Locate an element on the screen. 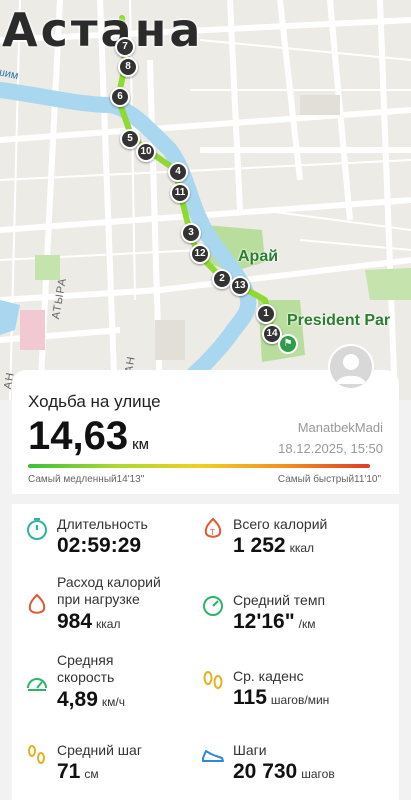  user-silhouette-icon is located at coordinates (351, 369).